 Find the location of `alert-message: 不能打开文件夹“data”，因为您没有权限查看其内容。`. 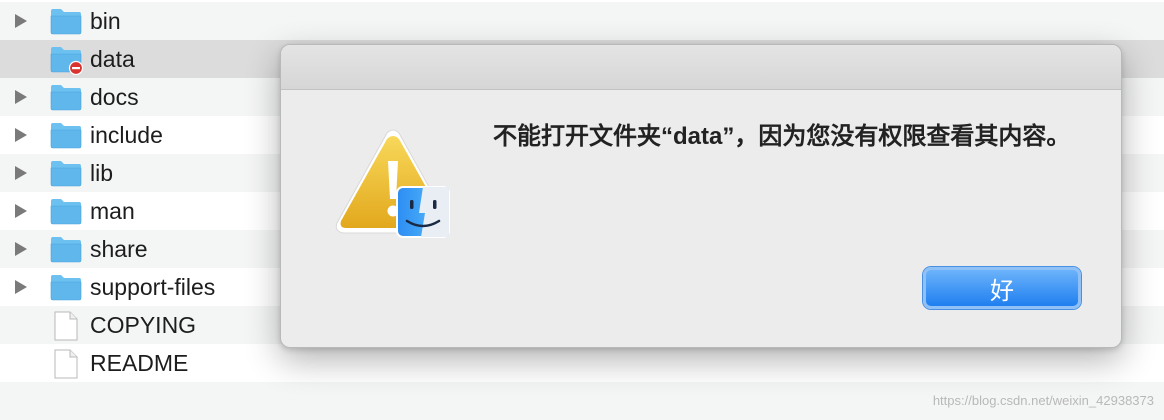

alert-message: 不能打开文件夹“data”，因为您没有权限查看其内容。 is located at coordinates (788, 137).